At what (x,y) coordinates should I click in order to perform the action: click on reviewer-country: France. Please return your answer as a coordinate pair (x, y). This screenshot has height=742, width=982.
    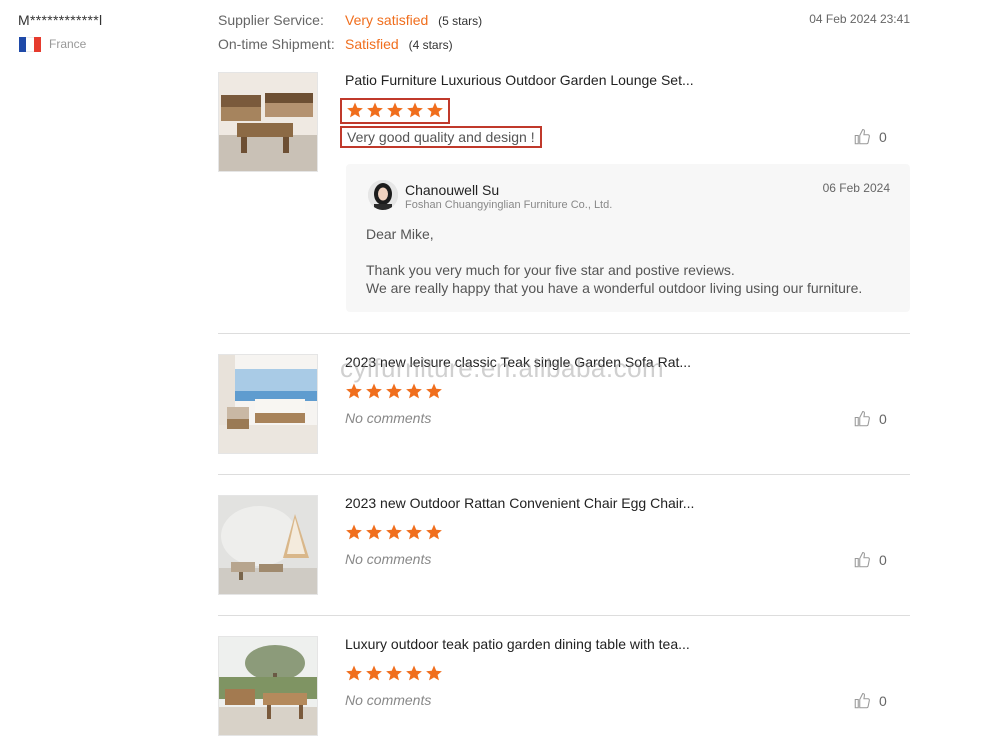
    Looking at the image, I should click on (68, 44).